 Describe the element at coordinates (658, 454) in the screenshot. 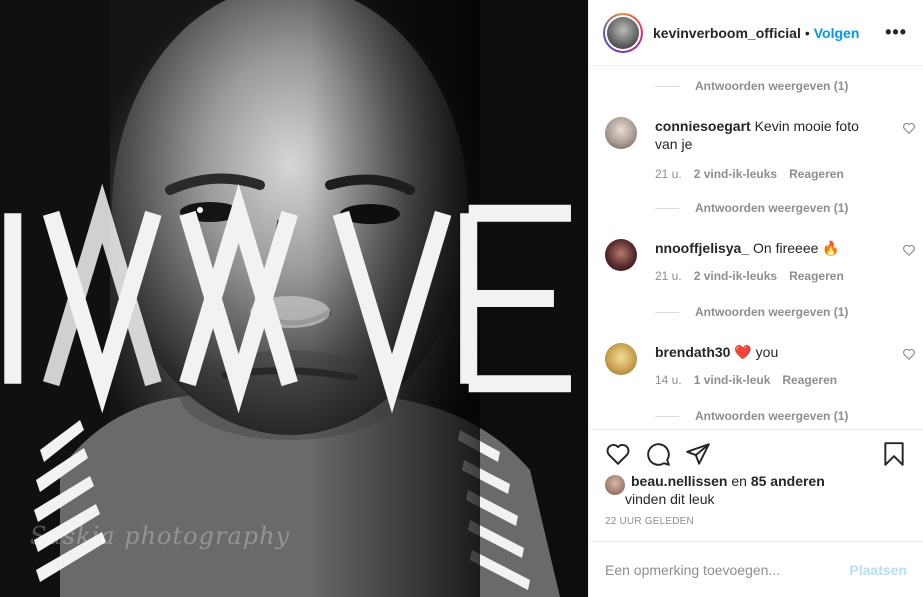

I see `comment-icon` at that location.